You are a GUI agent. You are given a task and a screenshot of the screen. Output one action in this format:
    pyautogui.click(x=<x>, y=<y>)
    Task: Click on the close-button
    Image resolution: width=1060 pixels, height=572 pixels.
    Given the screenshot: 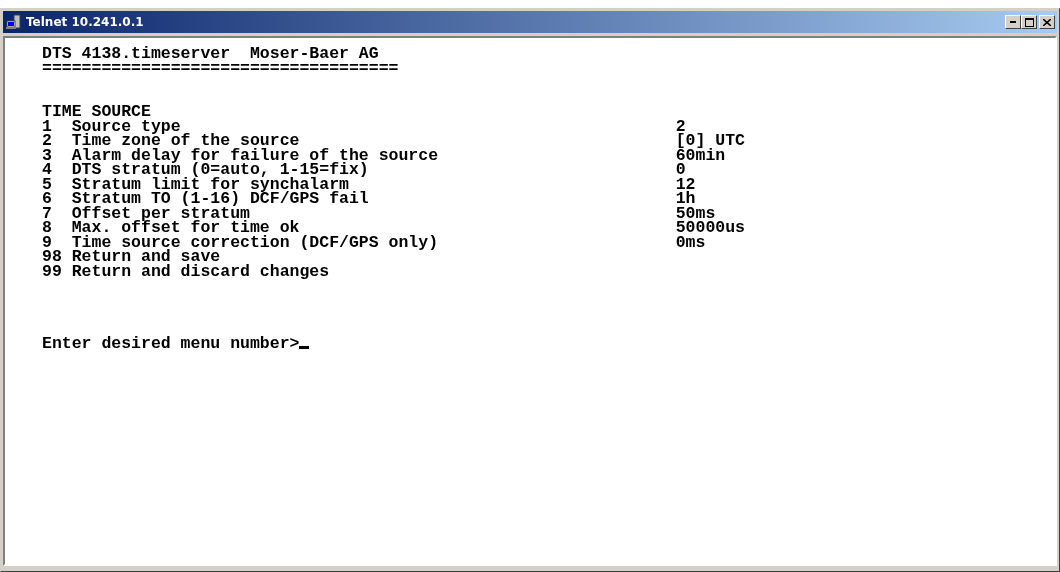 What is the action you would take?
    pyautogui.click(x=1047, y=22)
    